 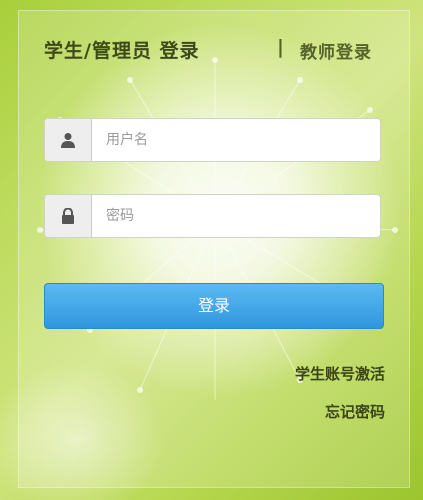 What do you see at coordinates (214, 306) in the screenshot?
I see `login-button: 登录` at bounding box center [214, 306].